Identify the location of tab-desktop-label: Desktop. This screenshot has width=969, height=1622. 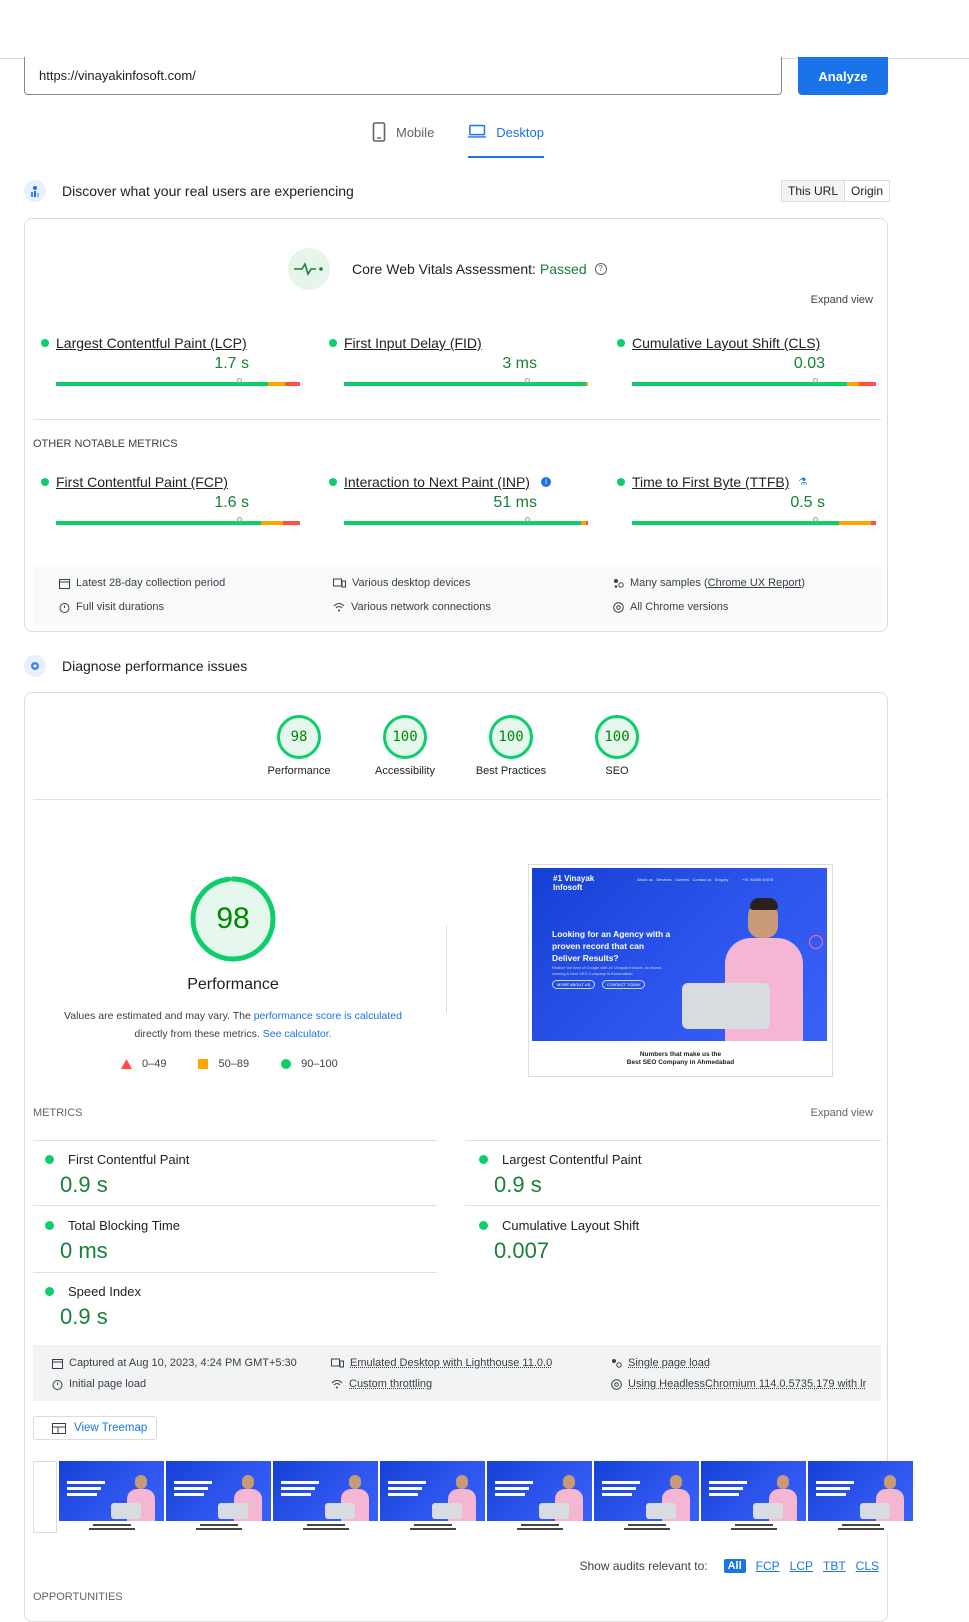
(520, 132).